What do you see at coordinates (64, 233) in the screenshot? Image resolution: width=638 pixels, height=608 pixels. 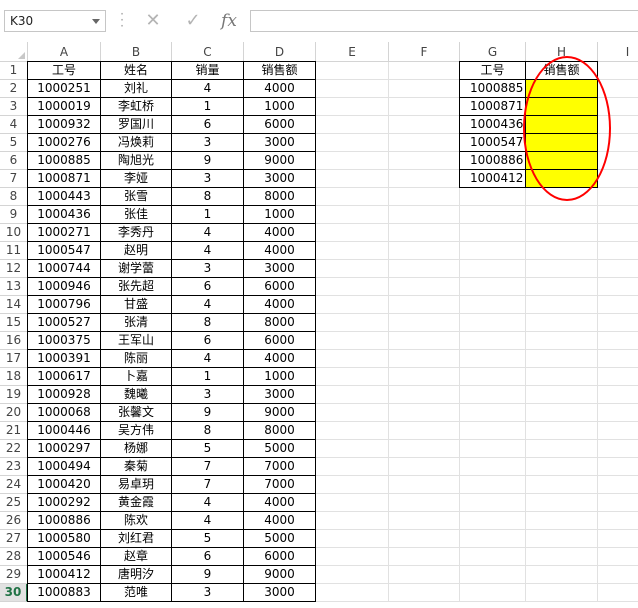 I see `table-cell: 1000271` at bounding box center [64, 233].